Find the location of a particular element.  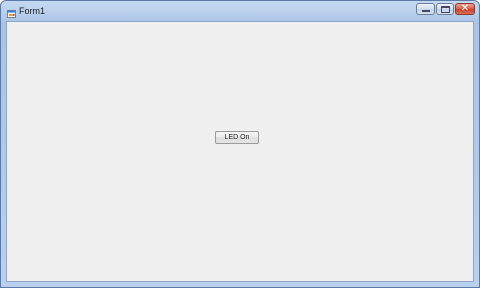

close-icon: ✕ is located at coordinates (465, 8).